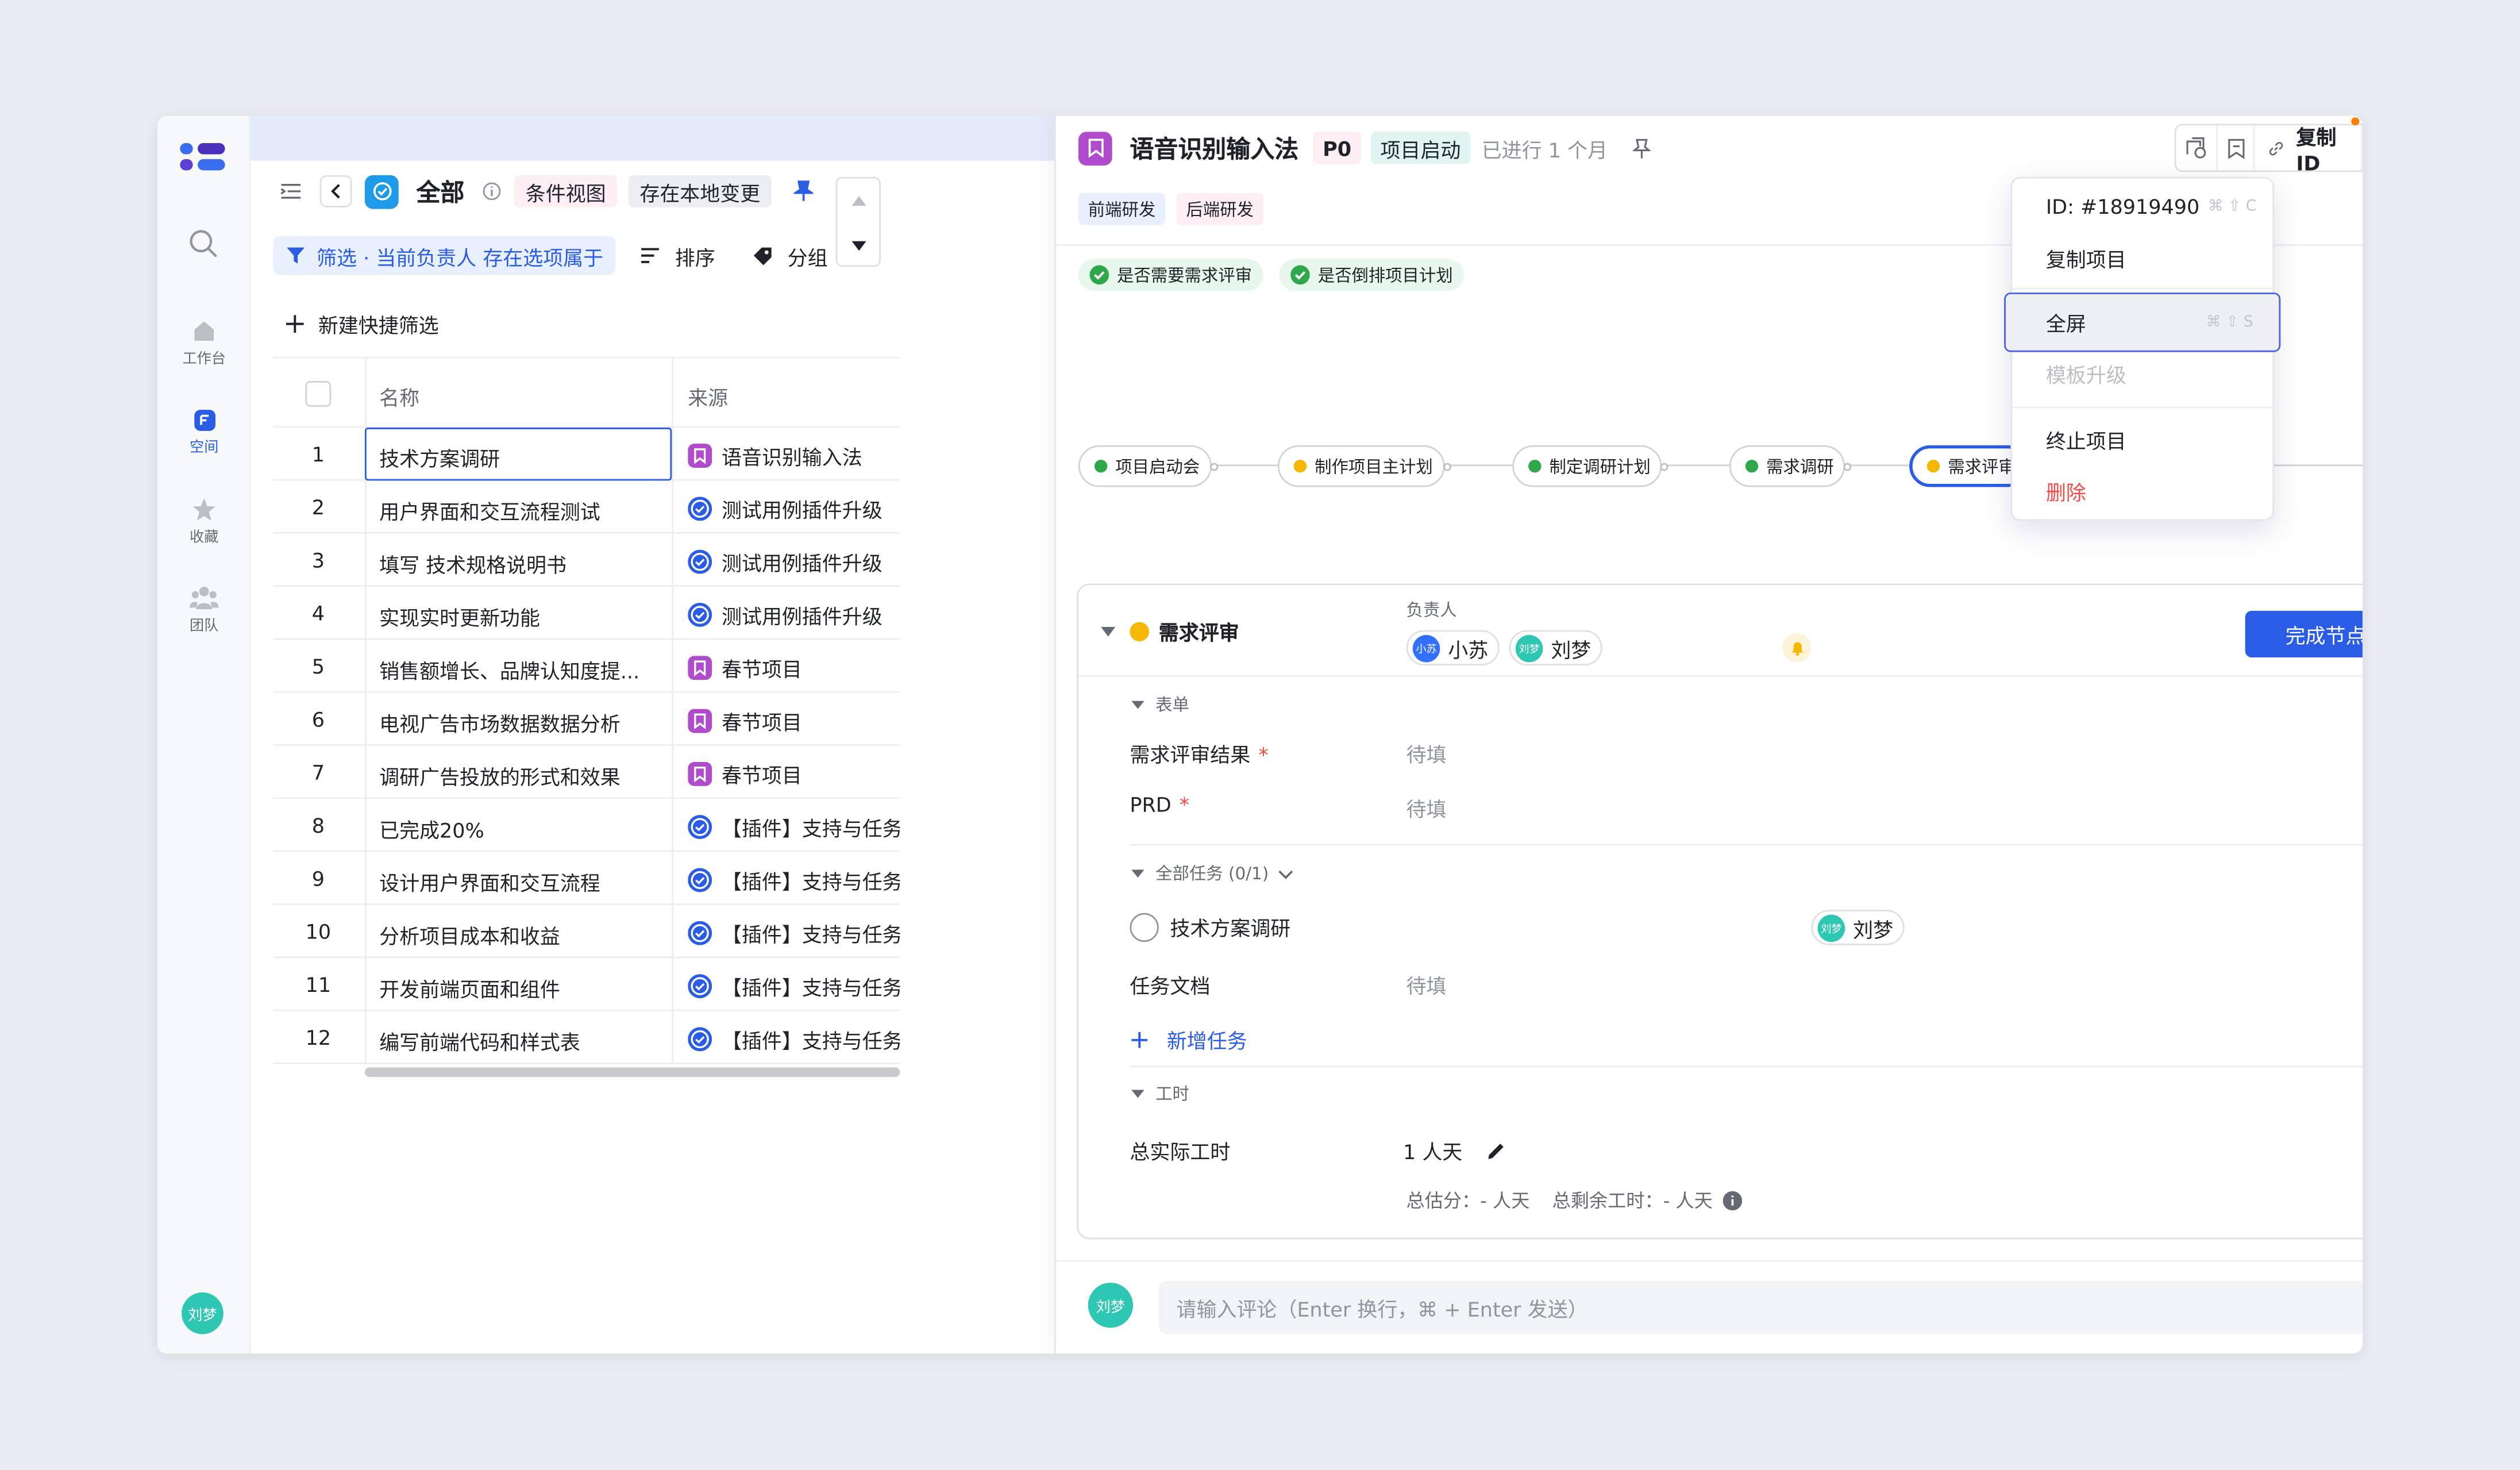 Image resolution: width=2520 pixels, height=1470 pixels. Describe the element at coordinates (2144, 206) in the screenshot. I see `menu-item-copy-id: ID: #18919490 ⌘ ⇧ C` at that location.